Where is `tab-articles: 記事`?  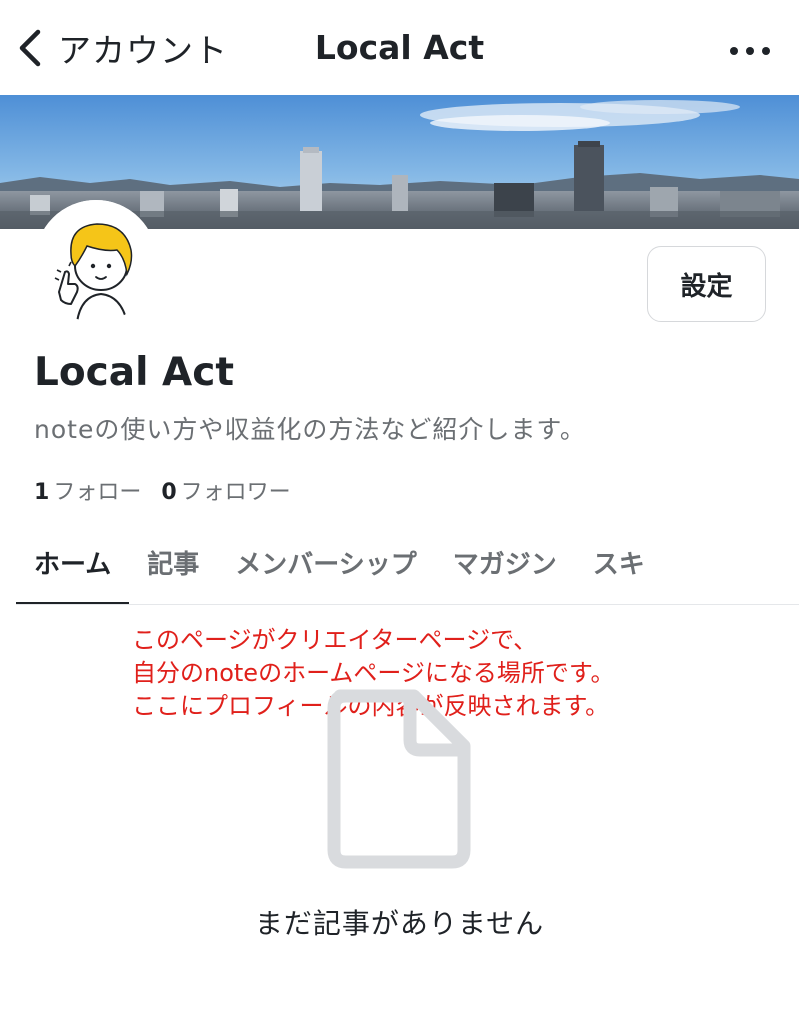
tab-articles: 記事 is located at coordinates (173, 562).